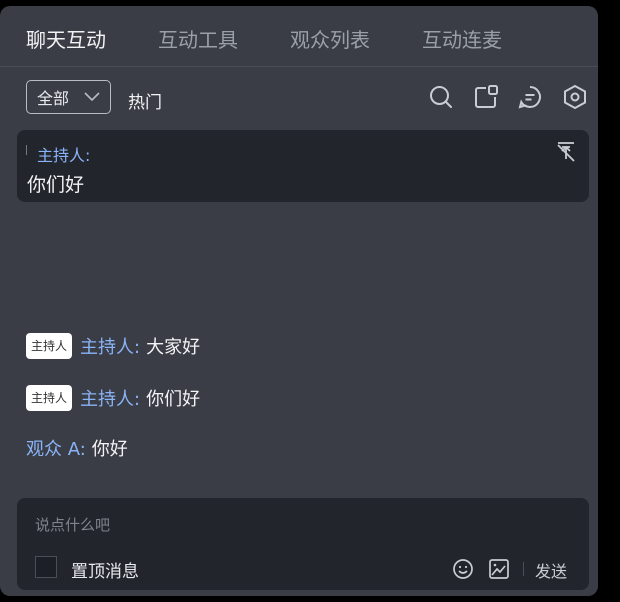 Image resolution: width=620 pixels, height=602 pixels. Describe the element at coordinates (303, 544) in the screenshot. I see `message-composer: 说点什么吧 置顶消息 发送` at that location.